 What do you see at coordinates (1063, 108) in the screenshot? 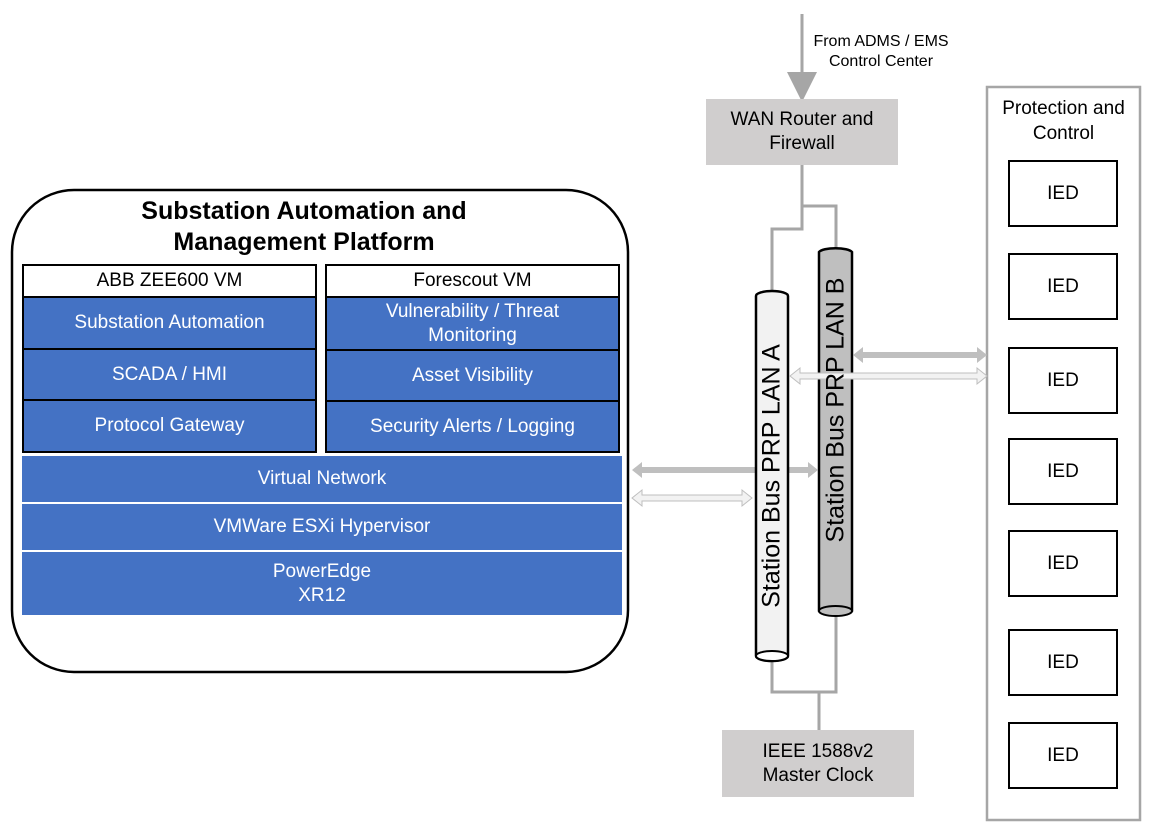
I see `protection-title-line1: Protection and` at bounding box center [1063, 108].